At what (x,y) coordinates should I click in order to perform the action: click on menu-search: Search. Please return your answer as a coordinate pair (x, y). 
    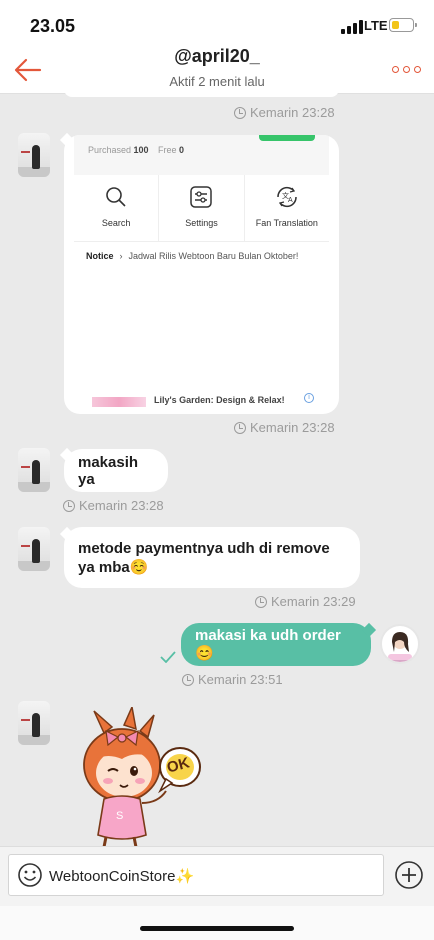
    Looking at the image, I should click on (117, 208).